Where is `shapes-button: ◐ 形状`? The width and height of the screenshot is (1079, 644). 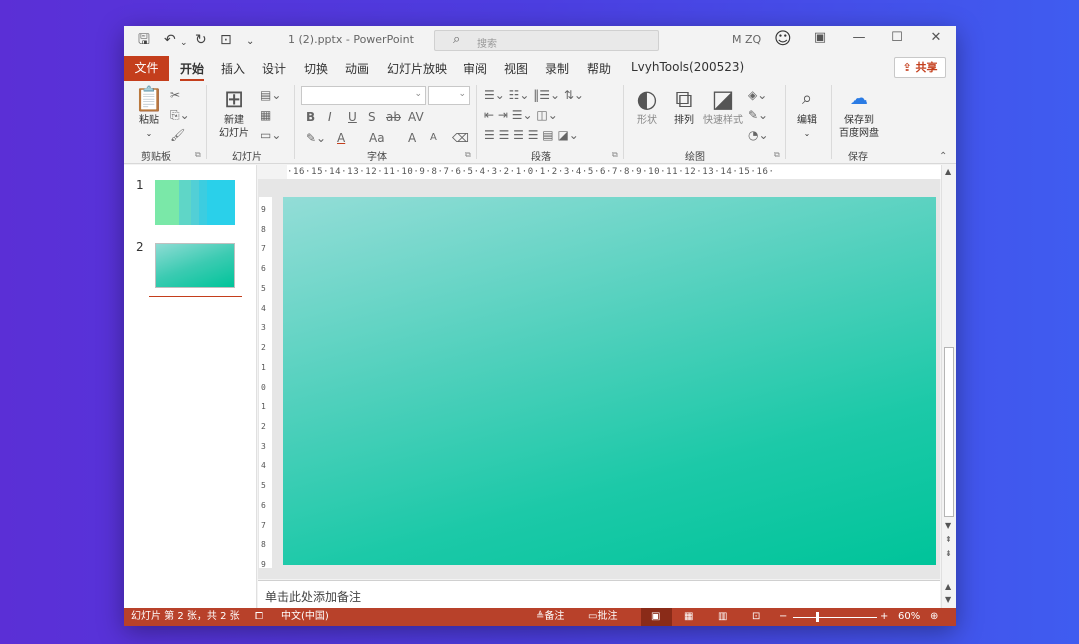
shapes-button: ◐ 形状 is located at coordinates (647, 105).